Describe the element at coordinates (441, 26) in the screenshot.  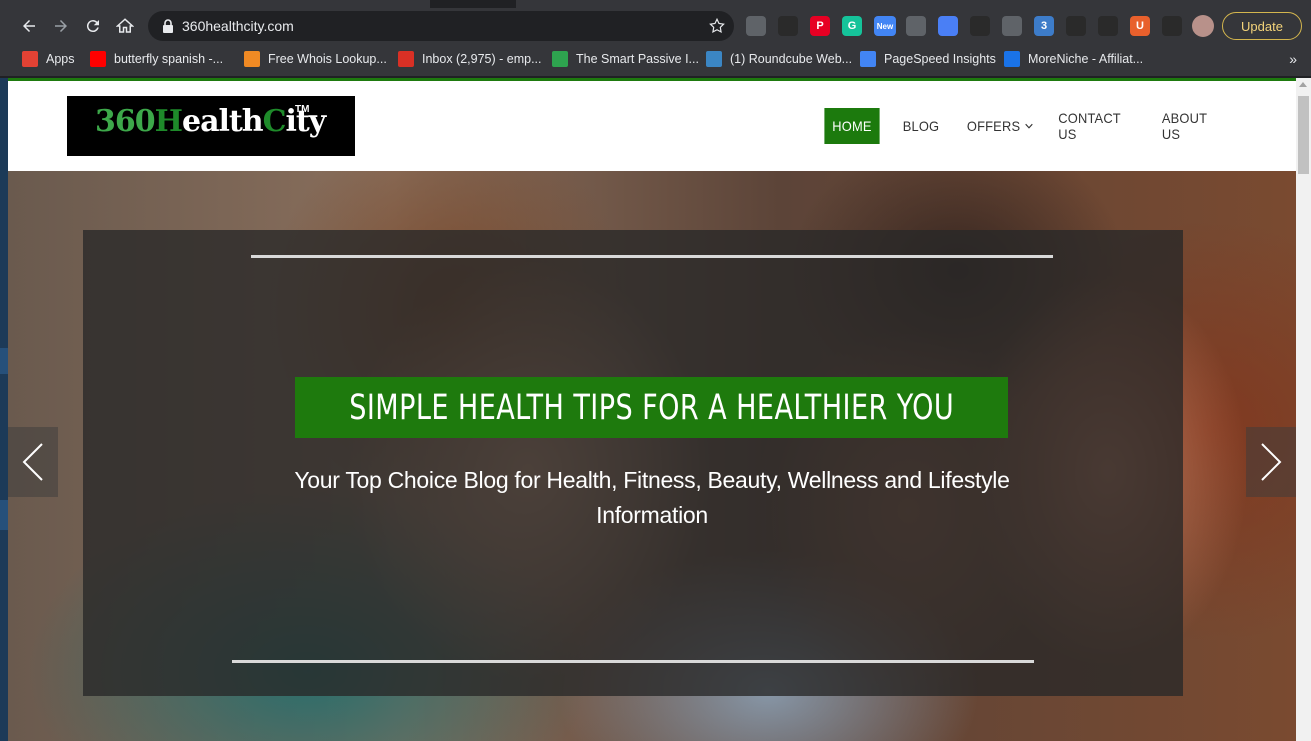
I see `address-bar: 360healthcity.com` at that location.